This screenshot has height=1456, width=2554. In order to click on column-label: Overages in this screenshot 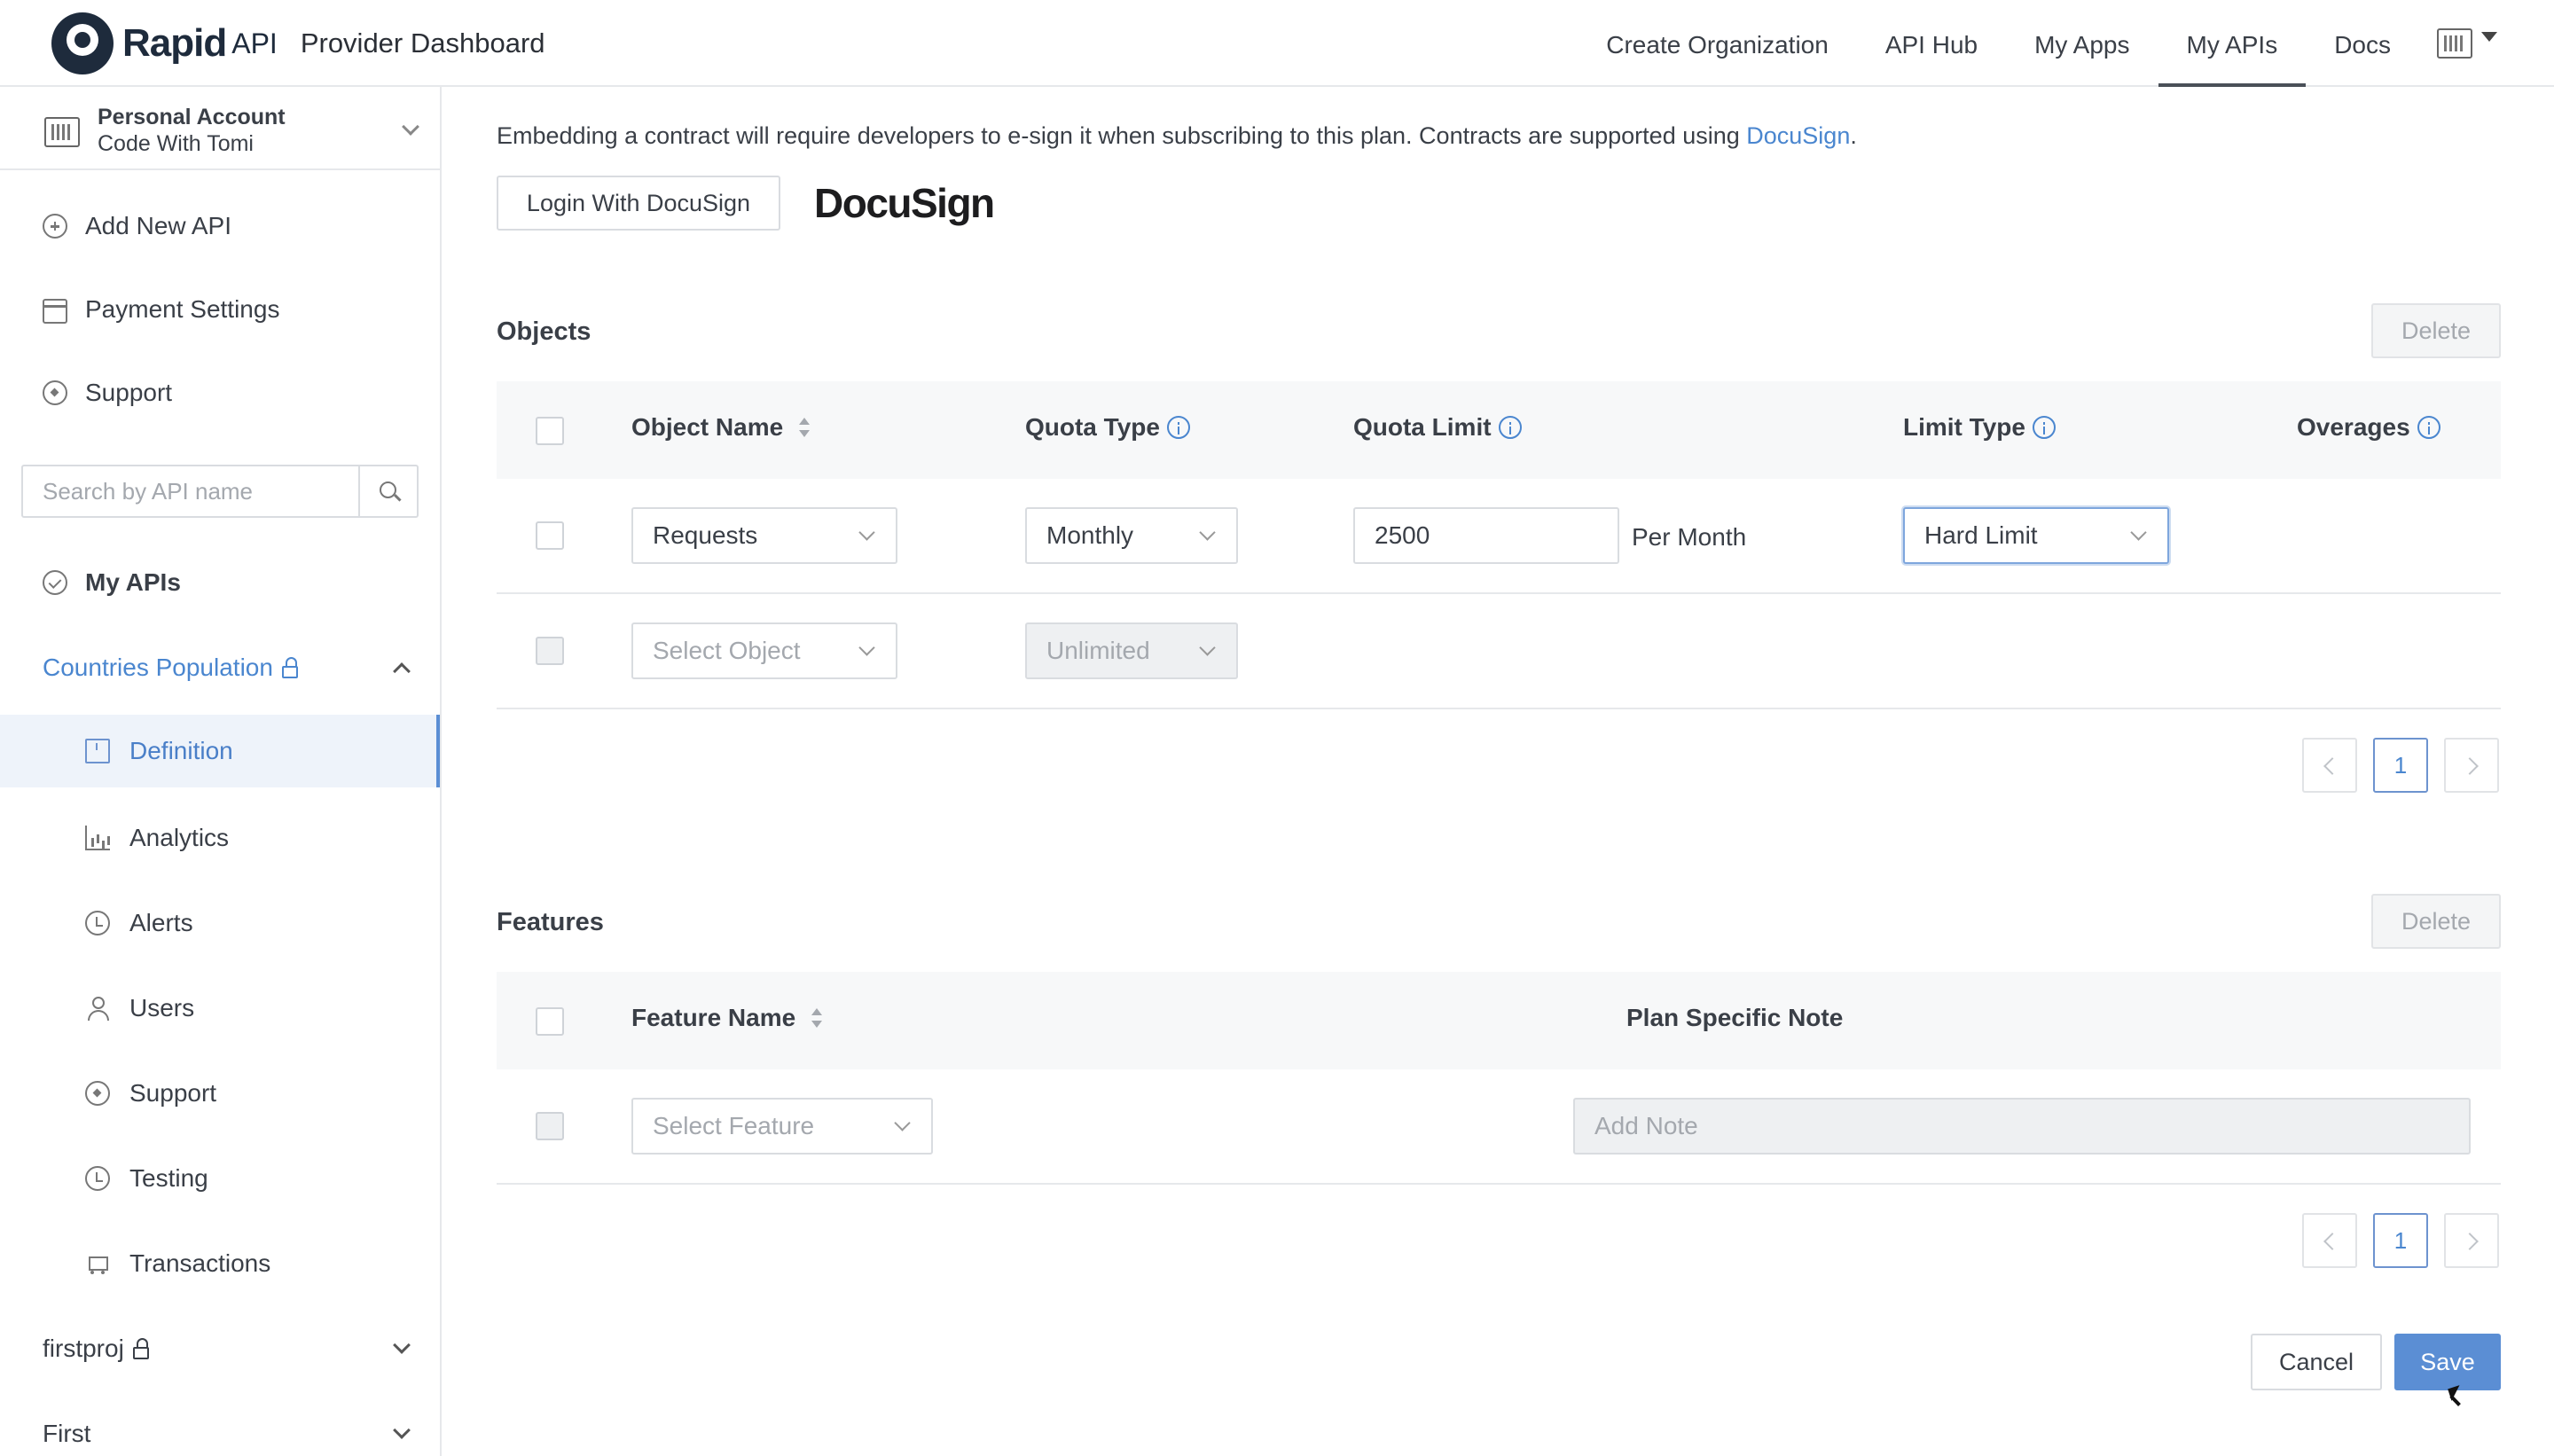, I will do `click(2353, 427)`.